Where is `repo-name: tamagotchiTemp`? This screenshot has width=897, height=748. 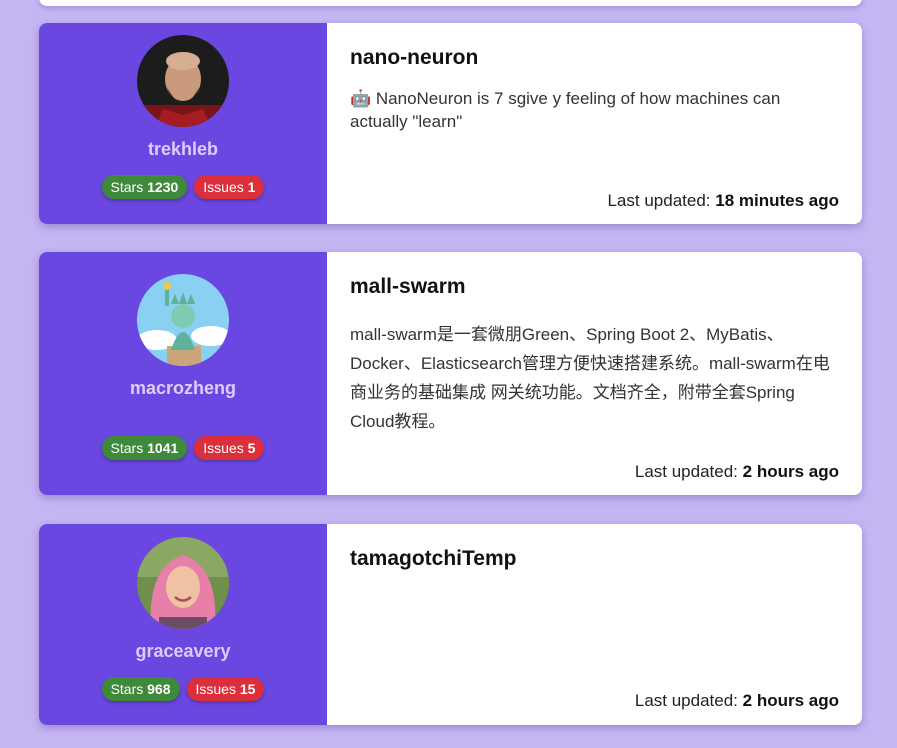 repo-name: tamagotchiTemp is located at coordinates (433, 559).